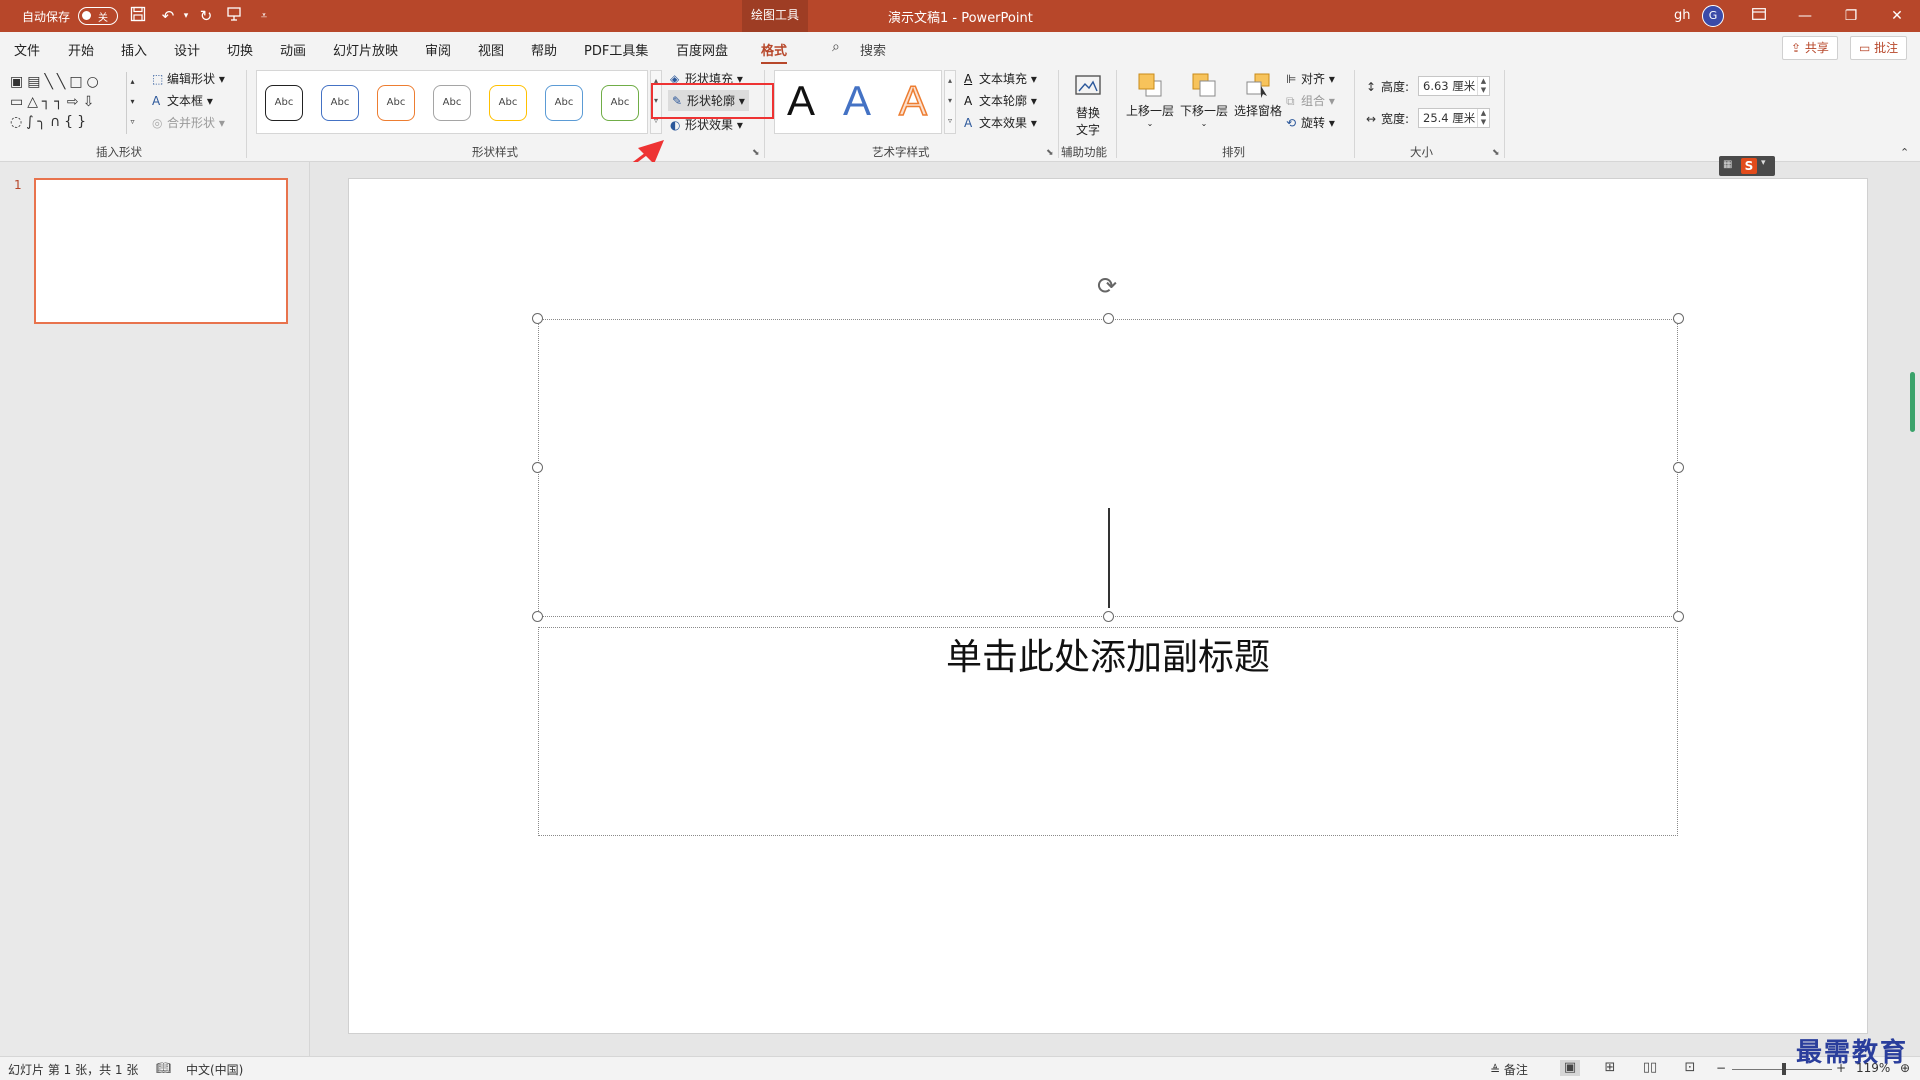 This screenshot has width=1920, height=1080. Describe the element at coordinates (968, 101) in the screenshot. I see `text-outline-icon: A` at that location.